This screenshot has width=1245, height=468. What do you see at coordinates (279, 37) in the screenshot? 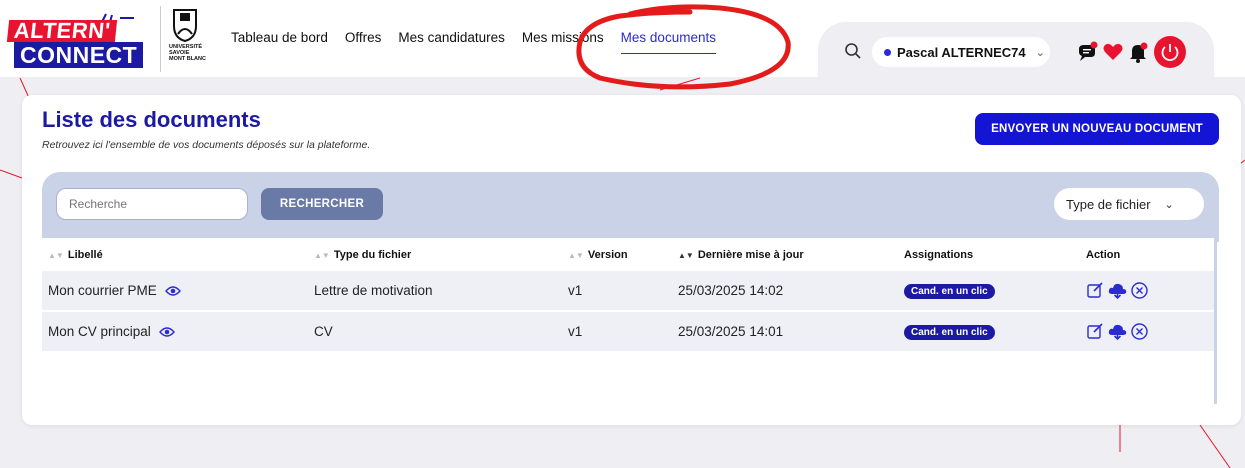
I see `nav-dashboard: Tableau de bord` at bounding box center [279, 37].